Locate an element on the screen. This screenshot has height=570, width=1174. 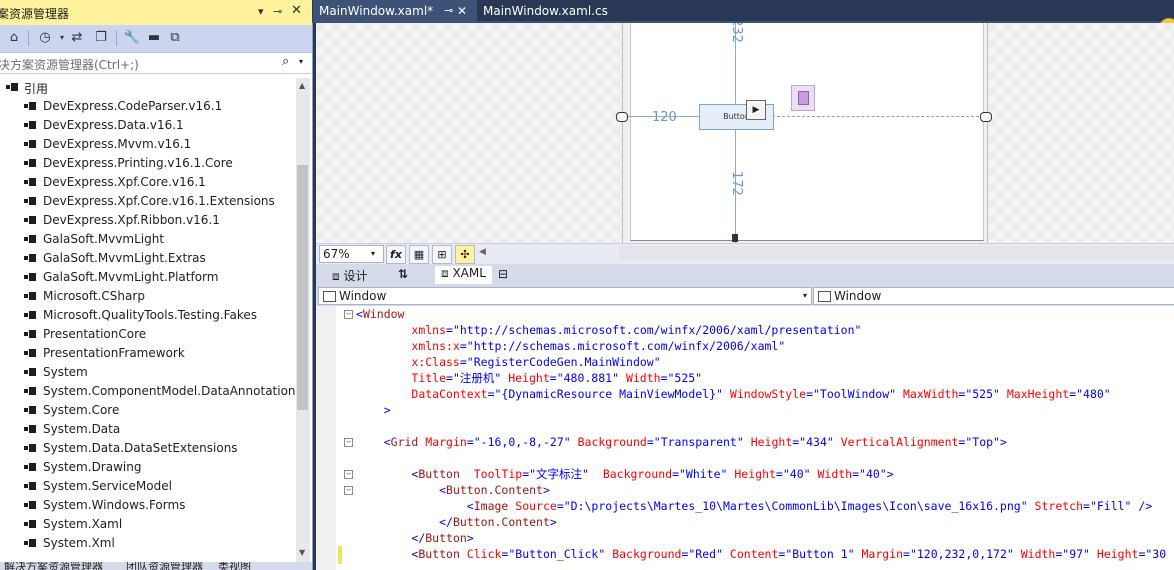
code-line: </Button.Content> is located at coordinates (456, 522).